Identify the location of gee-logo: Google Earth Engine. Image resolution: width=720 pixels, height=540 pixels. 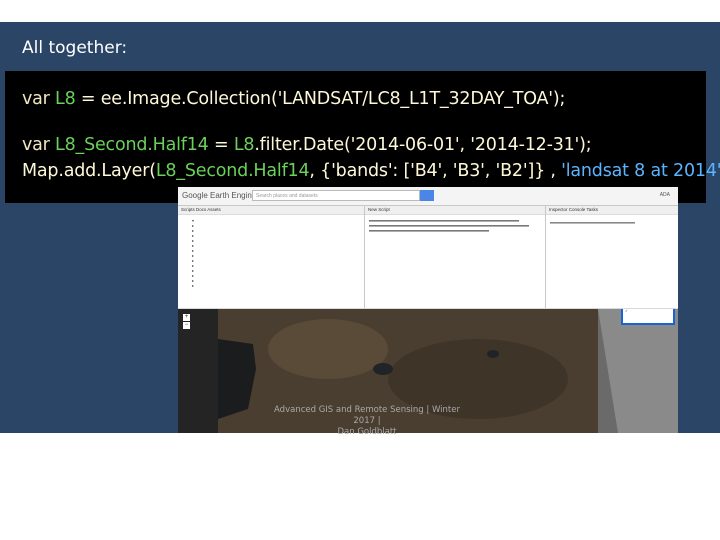
(219, 195).